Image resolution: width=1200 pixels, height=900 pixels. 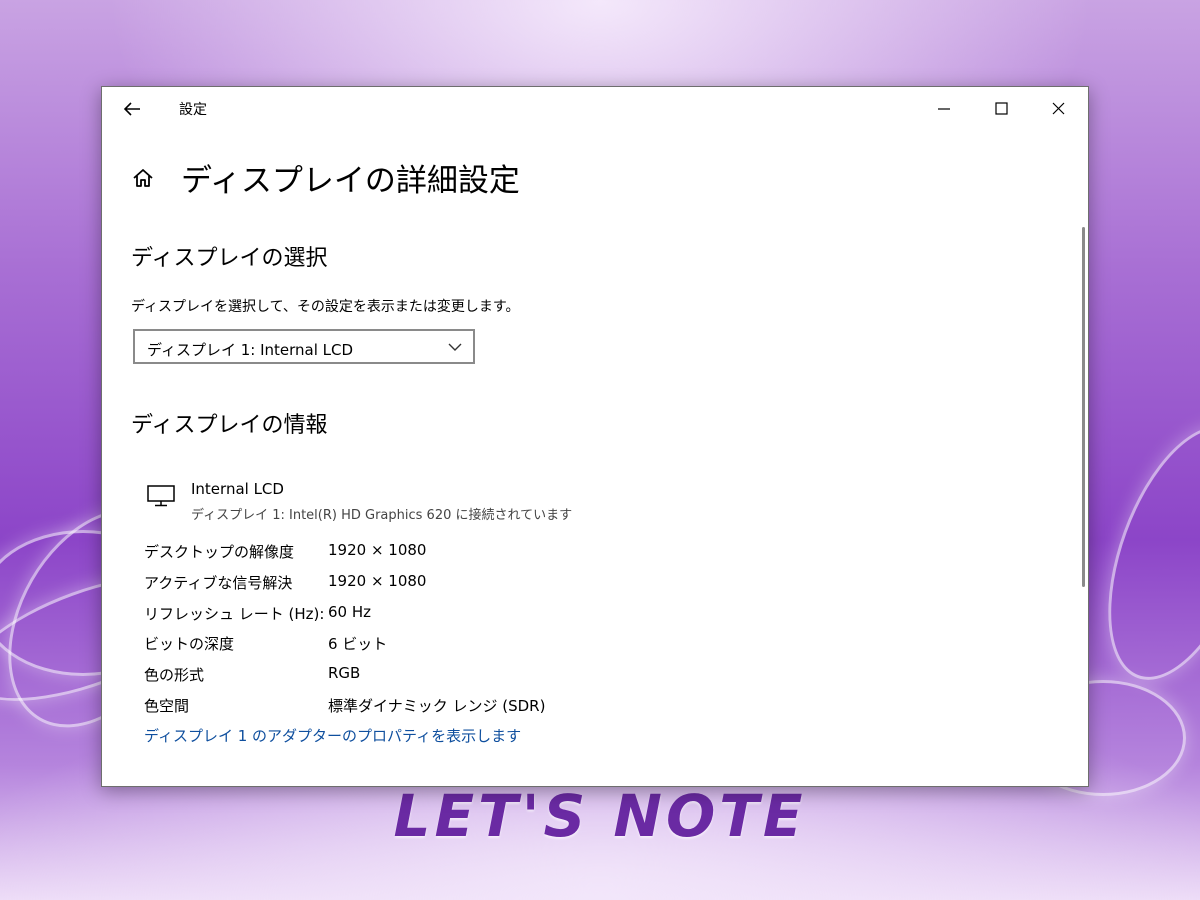 I want to click on monitor-icon, so click(x=161, y=496).